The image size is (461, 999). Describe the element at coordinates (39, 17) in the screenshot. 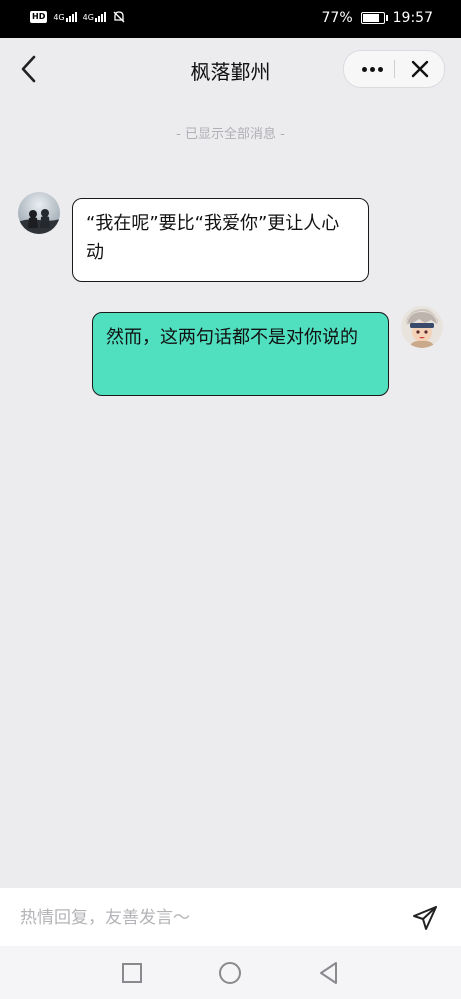

I see `hd-badge: HD` at that location.